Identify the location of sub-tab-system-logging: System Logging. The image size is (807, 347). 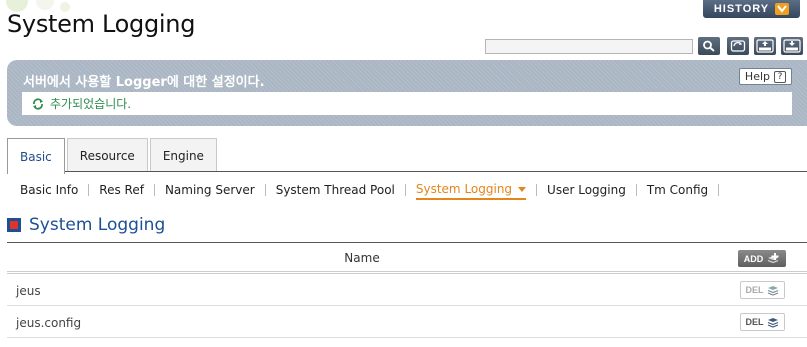
(471, 190).